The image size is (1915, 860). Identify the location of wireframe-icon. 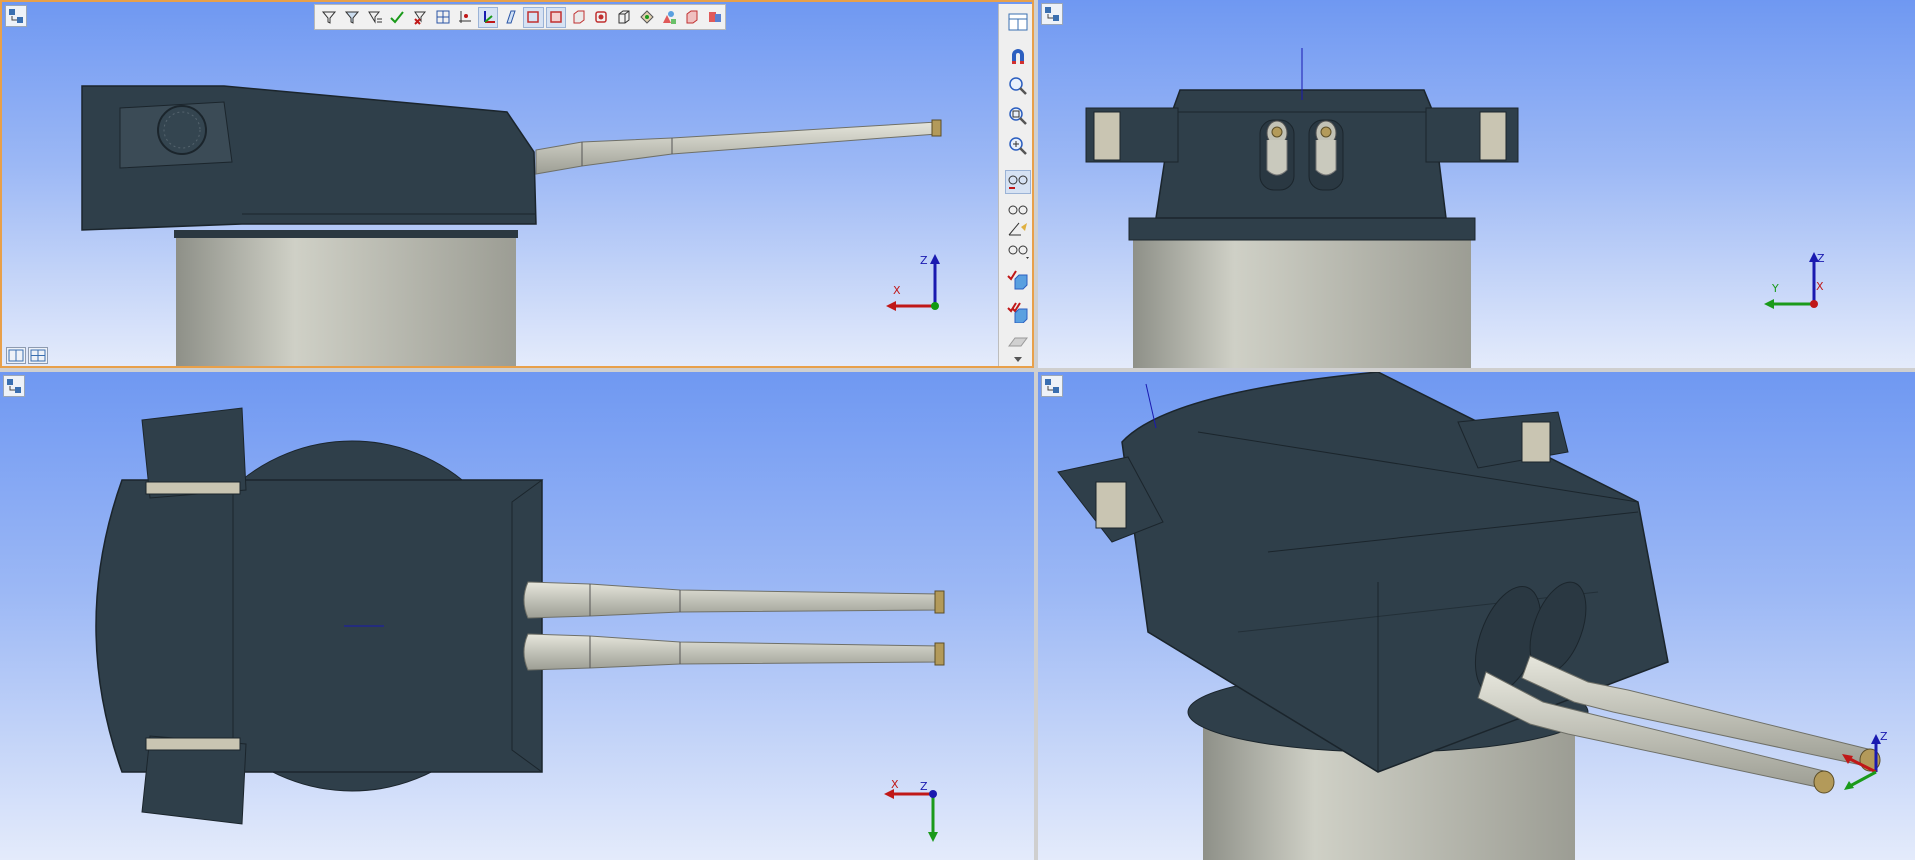
(533, 17).